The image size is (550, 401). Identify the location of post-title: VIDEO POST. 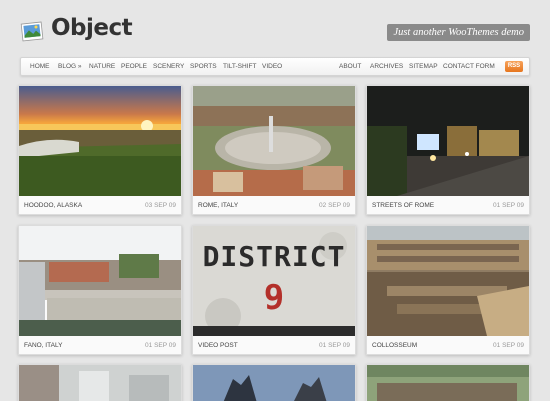
(218, 346).